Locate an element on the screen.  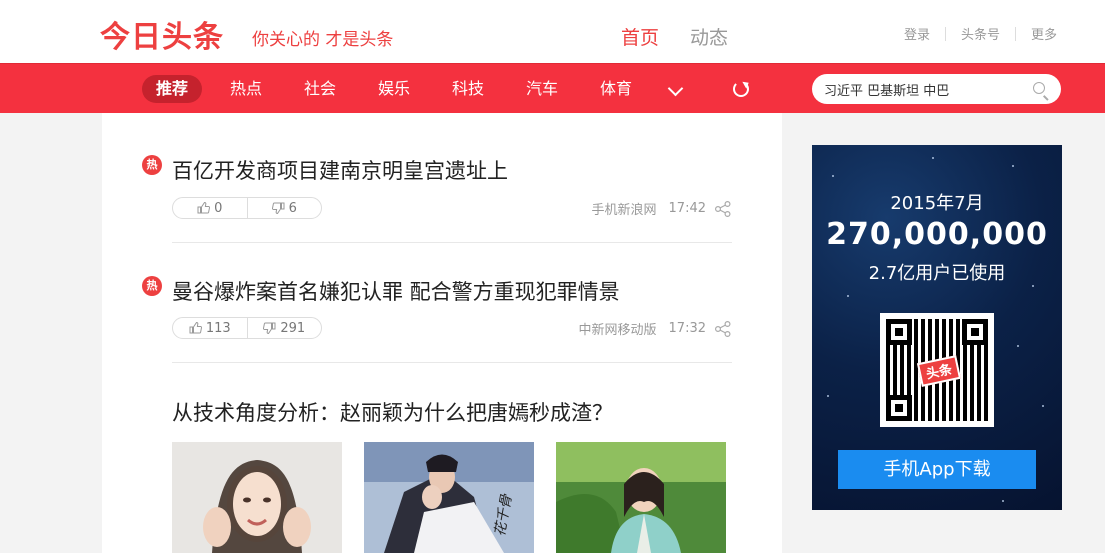
article-item: 从技术角度分析：赵丽颖为什么把唐嫣秒成渣？ is located at coordinates (452, 412).